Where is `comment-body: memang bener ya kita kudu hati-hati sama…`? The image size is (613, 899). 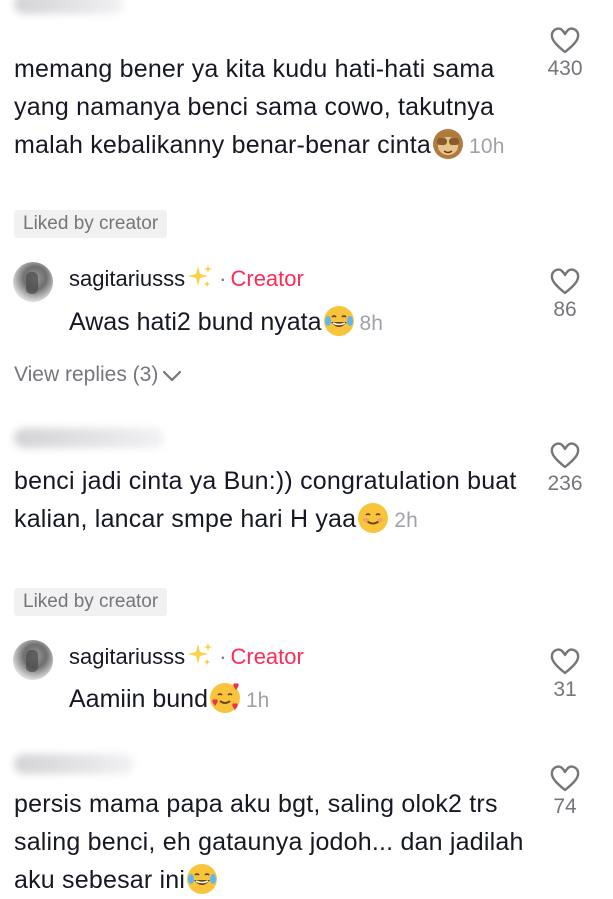
comment-body: memang bener ya kita kudu hati-hati sama… is located at coordinates (254, 107).